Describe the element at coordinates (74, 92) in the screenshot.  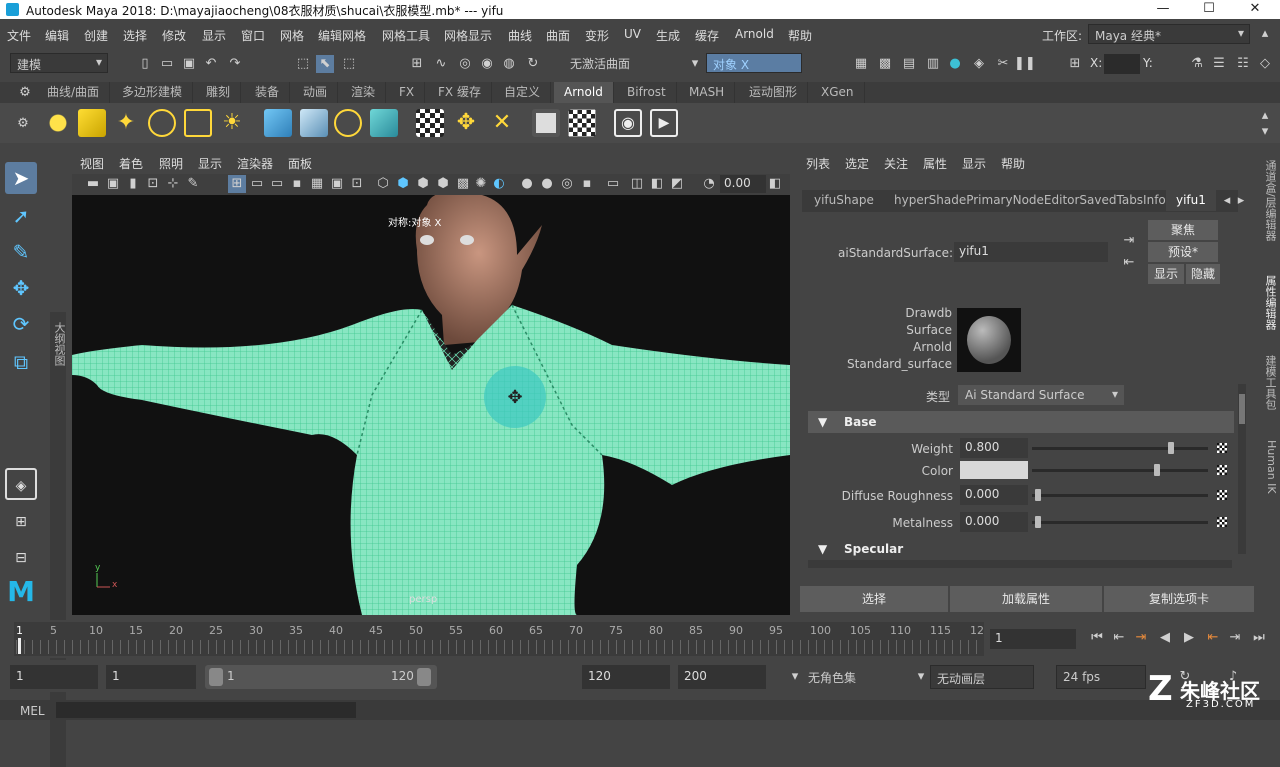
I see `shelf-tab-curves: 曲线/曲面` at that location.